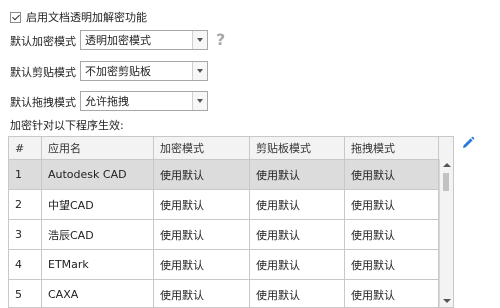 This screenshot has width=500, height=308. I want to click on drag-mode-select: 允许拖拽, so click(144, 101).